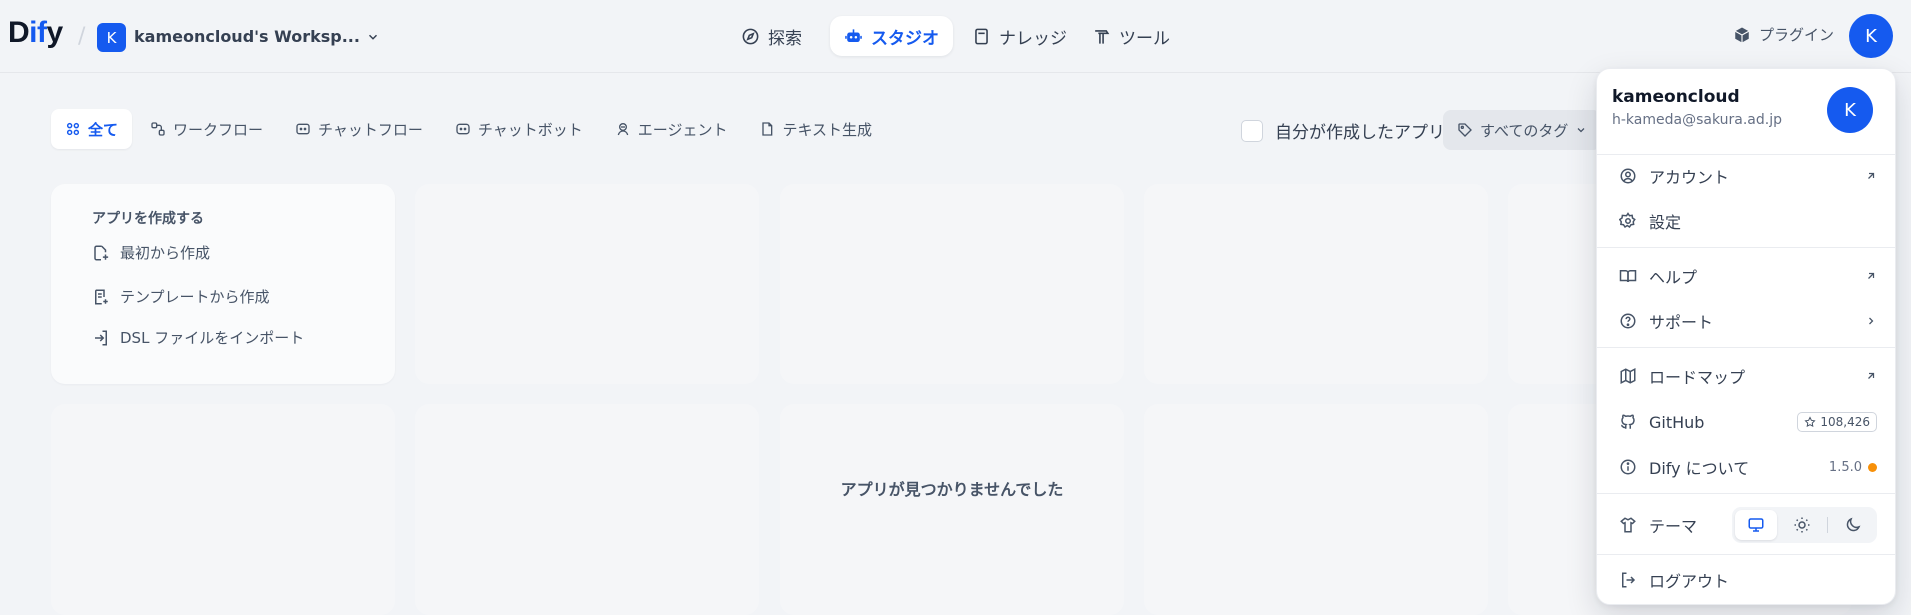  What do you see at coordinates (1837, 422) in the screenshot?
I see `github-stars-badge: 108,426` at bounding box center [1837, 422].